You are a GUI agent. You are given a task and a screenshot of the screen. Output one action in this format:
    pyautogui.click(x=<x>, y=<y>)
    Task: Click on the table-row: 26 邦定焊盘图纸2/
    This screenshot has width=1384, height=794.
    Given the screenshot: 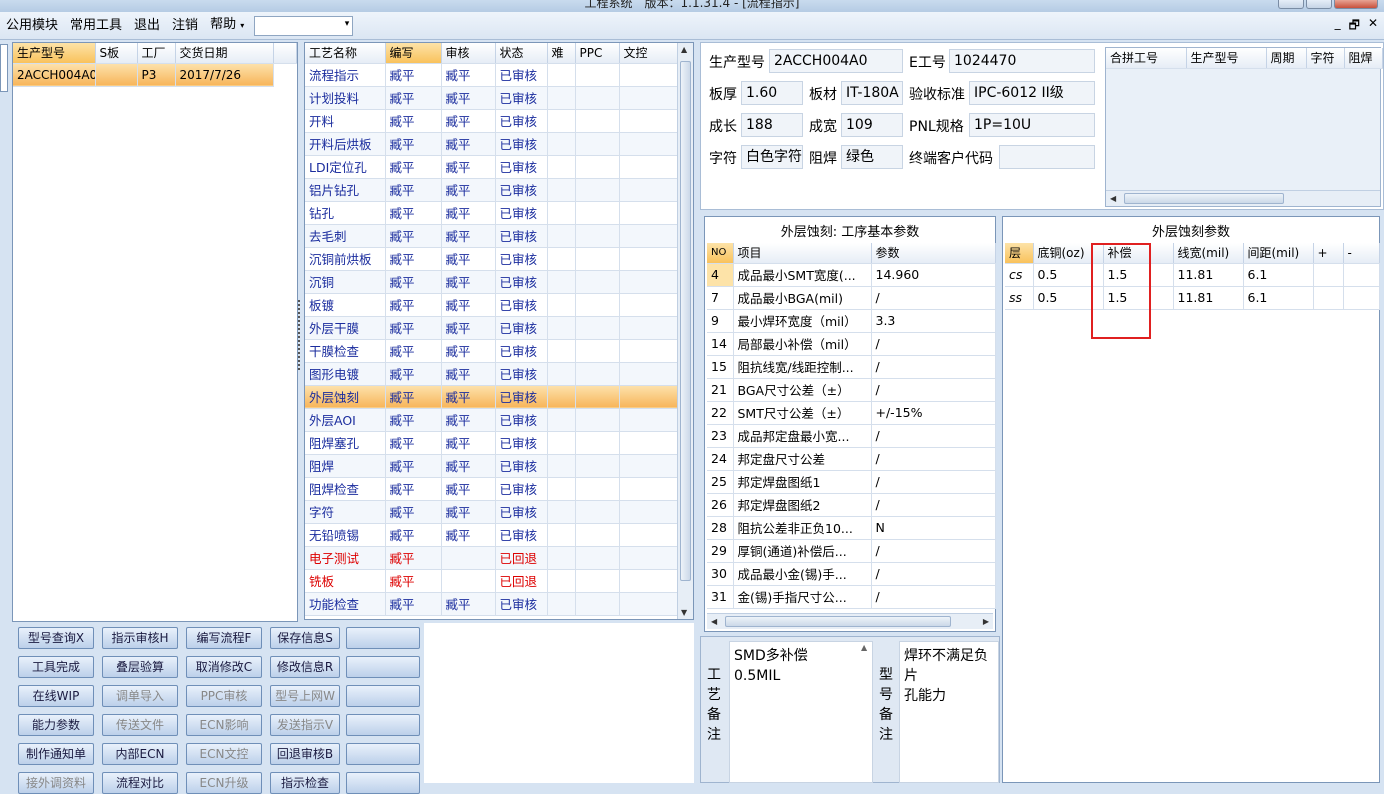 What is the action you would take?
    pyautogui.click(x=851, y=505)
    